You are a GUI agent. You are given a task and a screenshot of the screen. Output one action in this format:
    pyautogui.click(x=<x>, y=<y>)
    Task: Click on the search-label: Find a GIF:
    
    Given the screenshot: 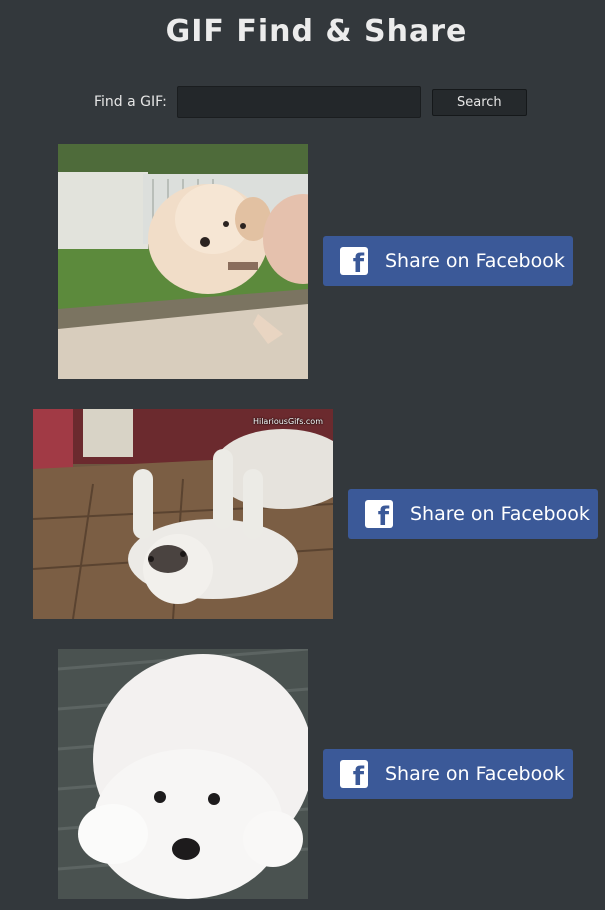 What is the action you would take?
    pyautogui.click(x=130, y=102)
    